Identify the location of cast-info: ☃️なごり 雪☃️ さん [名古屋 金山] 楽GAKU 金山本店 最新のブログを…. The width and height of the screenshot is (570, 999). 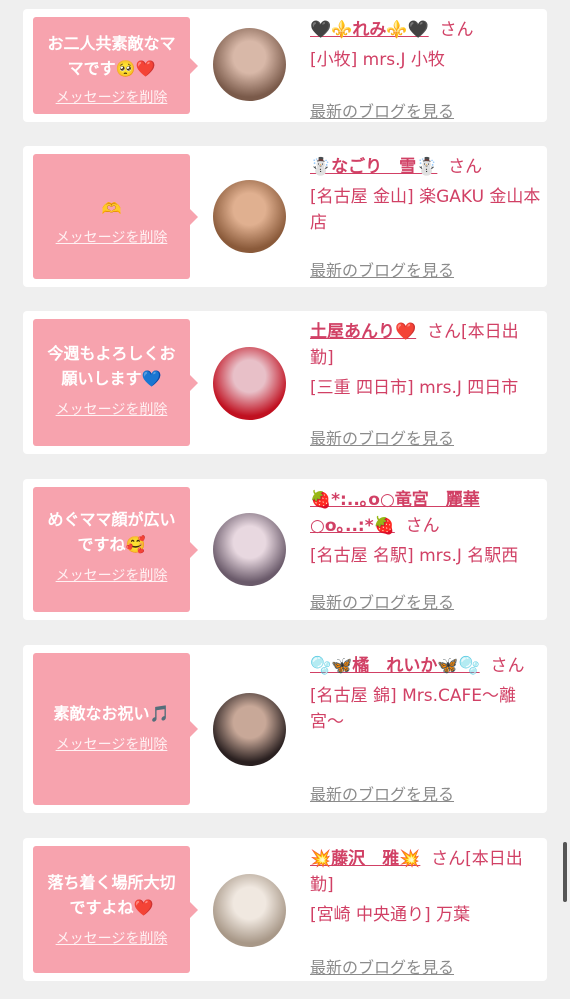
(426, 217).